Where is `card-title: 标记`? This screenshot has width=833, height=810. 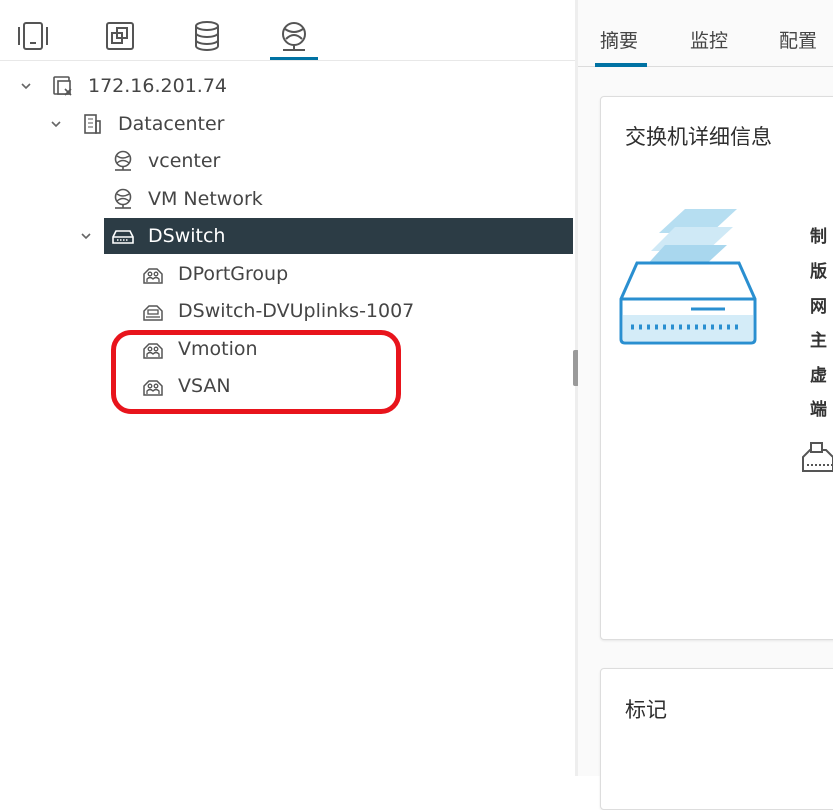 card-title: 标记 is located at coordinates (646, 710).